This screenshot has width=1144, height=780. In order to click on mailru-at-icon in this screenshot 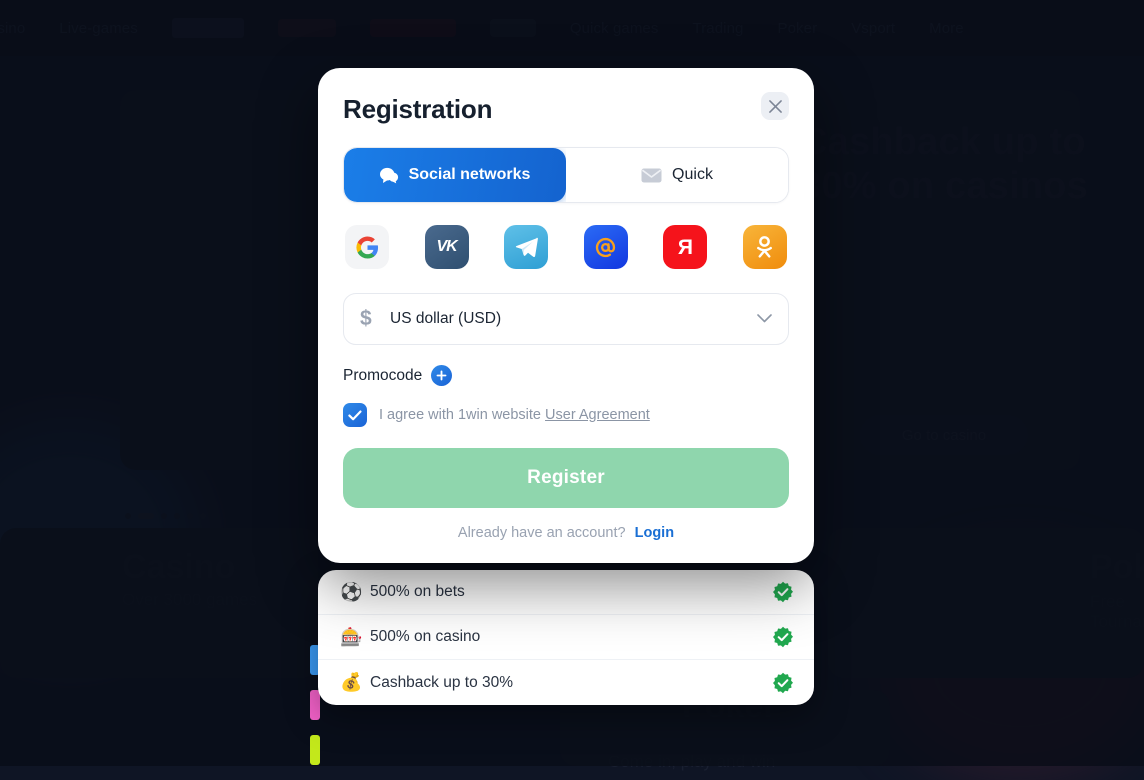, I will do `click(605, 247)`.